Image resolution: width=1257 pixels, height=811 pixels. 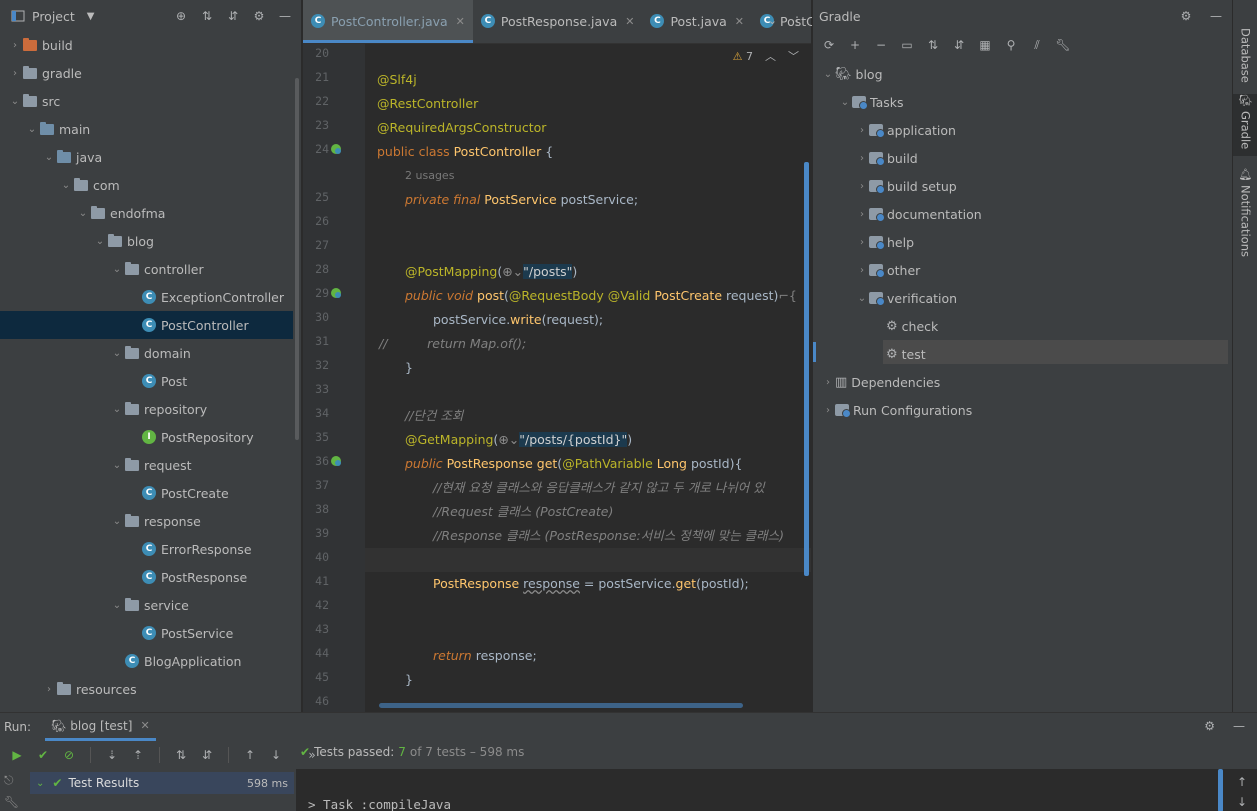 I want to click on editor-scrollbar, so click(x=806, y=369).